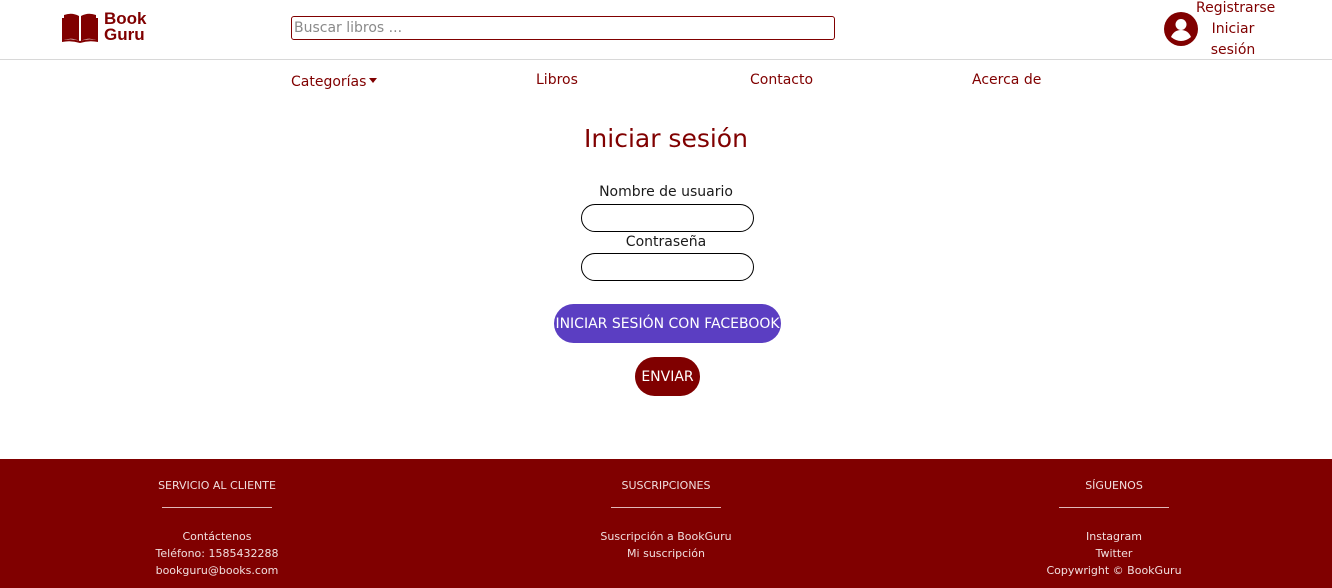 The image size is (1332, 588). I want to click on open-book-icon, so click(80, 28).